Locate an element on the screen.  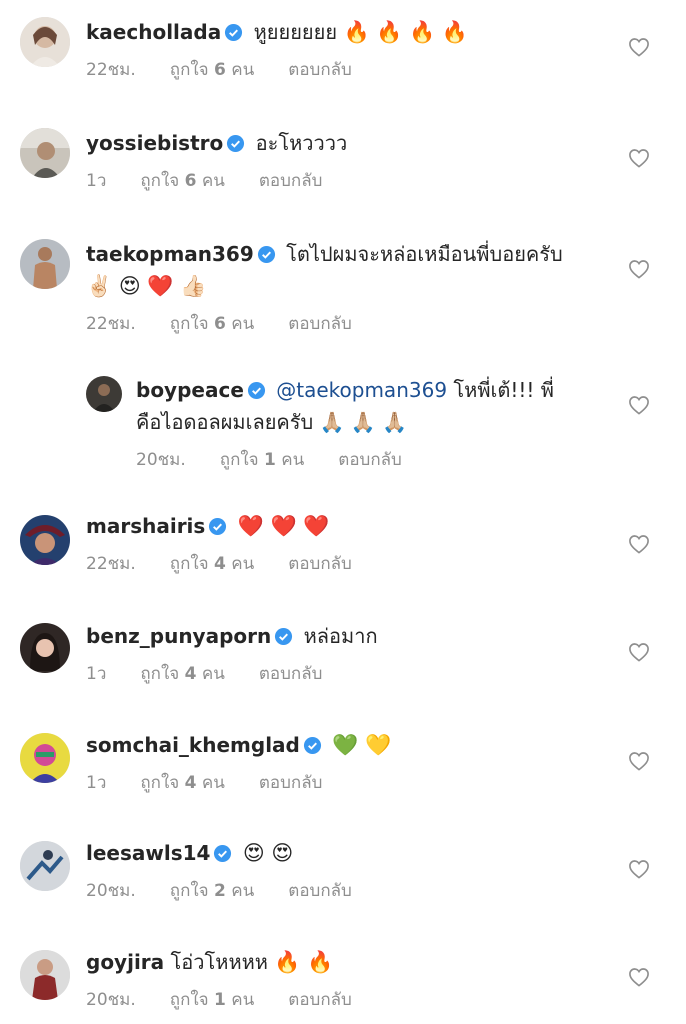
comment-text: somchai_khemglad 💚 💛 is located at coordinates (351, 745).